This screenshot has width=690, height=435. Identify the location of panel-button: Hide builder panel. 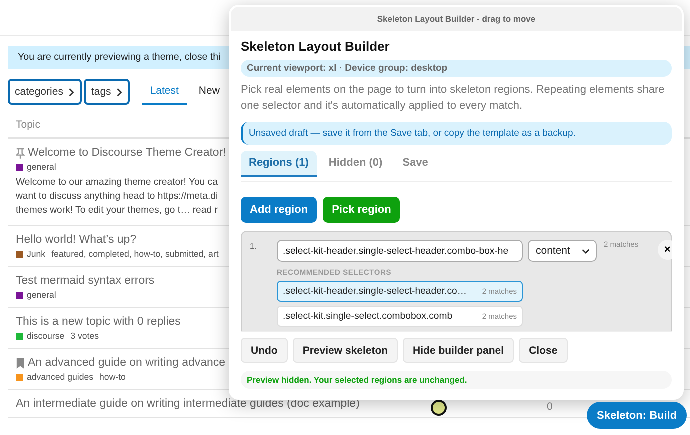
(458, 350).